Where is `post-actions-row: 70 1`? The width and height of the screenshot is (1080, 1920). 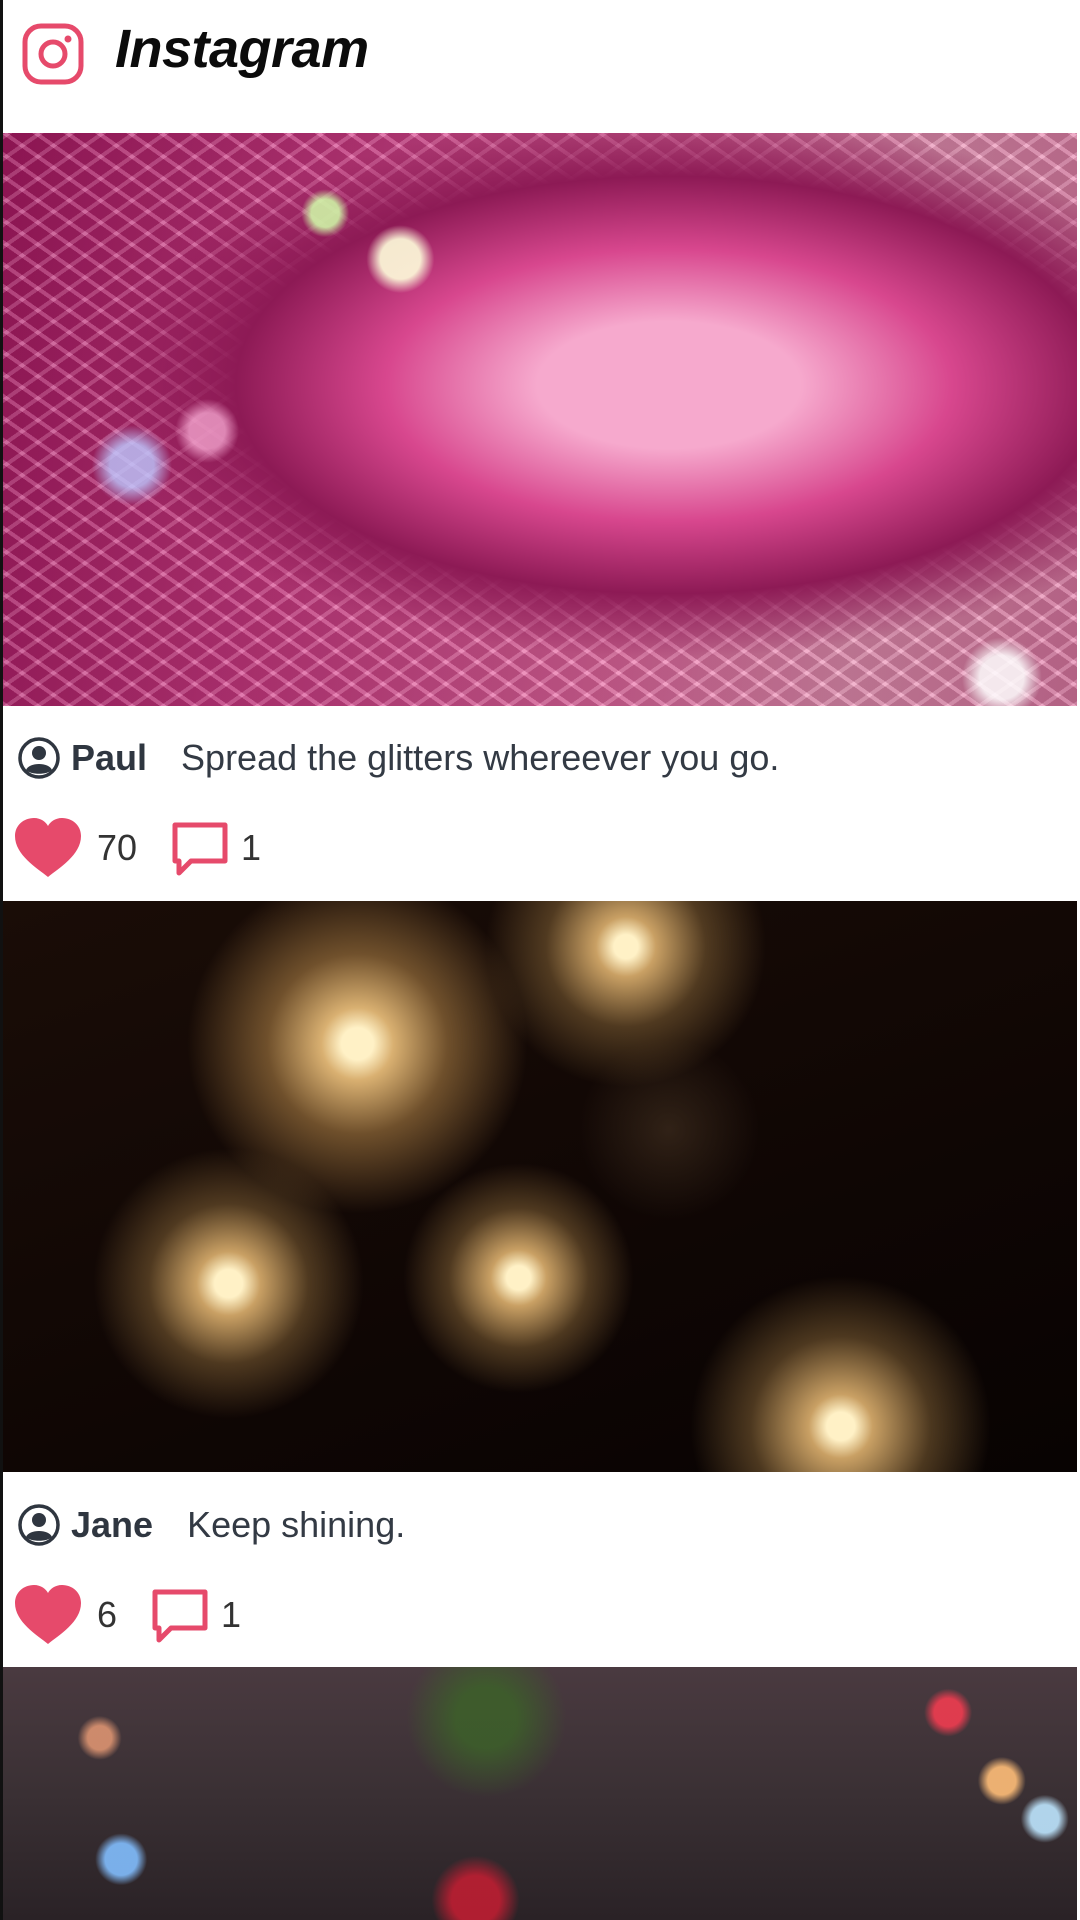 post-actions-row: 70 1 is located at coordinates (137, 848).